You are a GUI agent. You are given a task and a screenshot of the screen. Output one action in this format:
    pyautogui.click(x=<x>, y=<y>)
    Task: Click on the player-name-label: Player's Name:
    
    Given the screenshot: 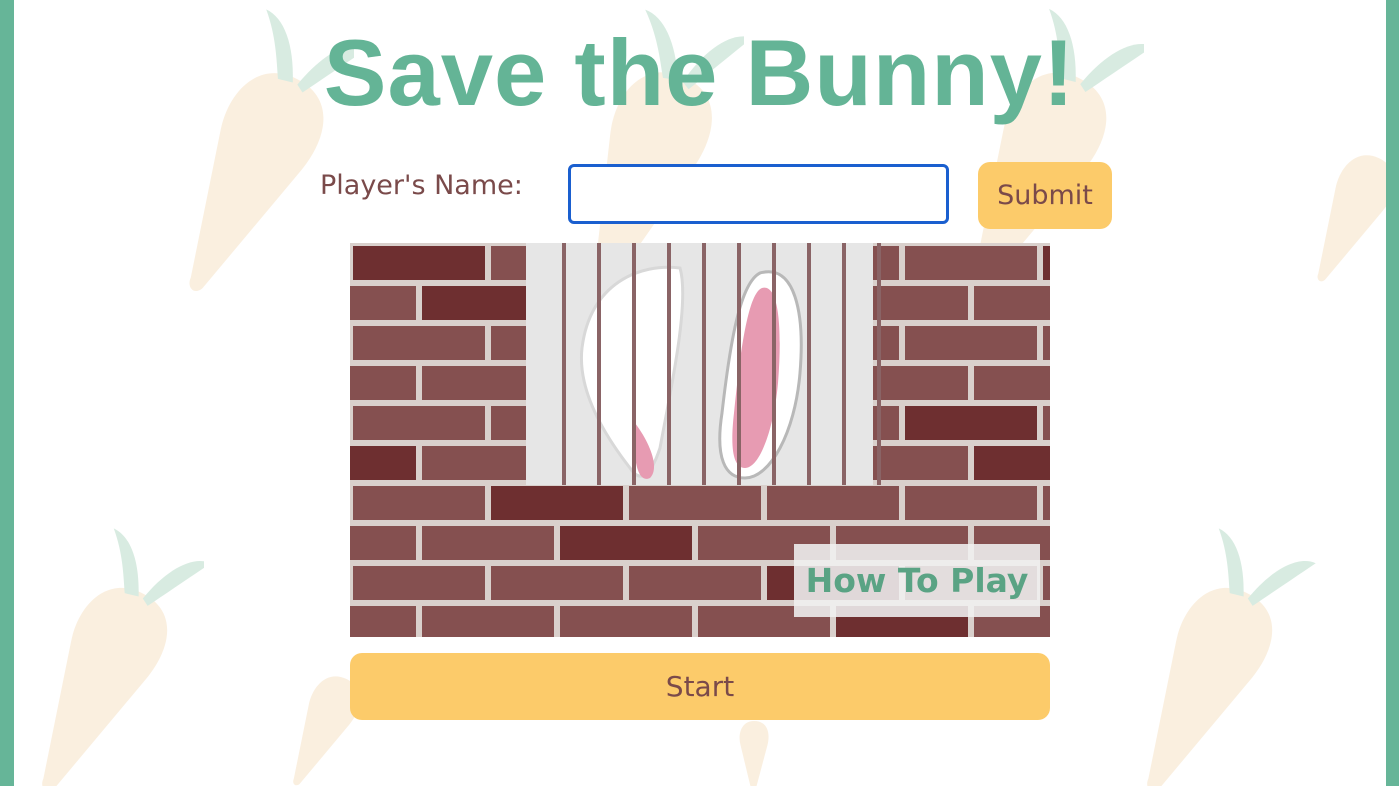 What is the action you would take?
    pyautogui.click(x=421, y=185)
    